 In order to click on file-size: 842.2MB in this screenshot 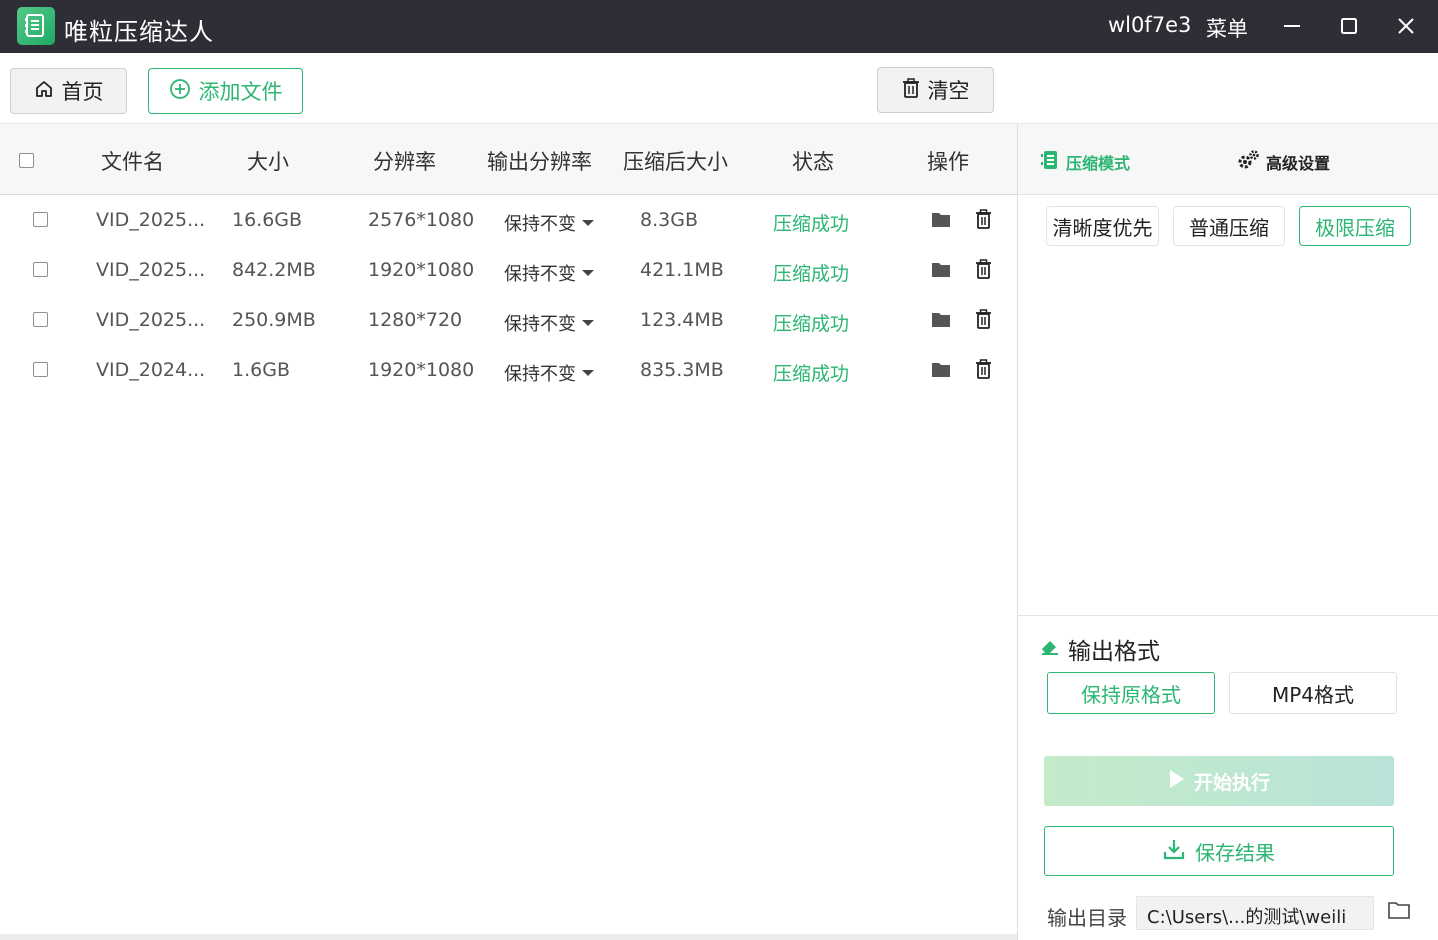, I will do `click(274, 270)`.